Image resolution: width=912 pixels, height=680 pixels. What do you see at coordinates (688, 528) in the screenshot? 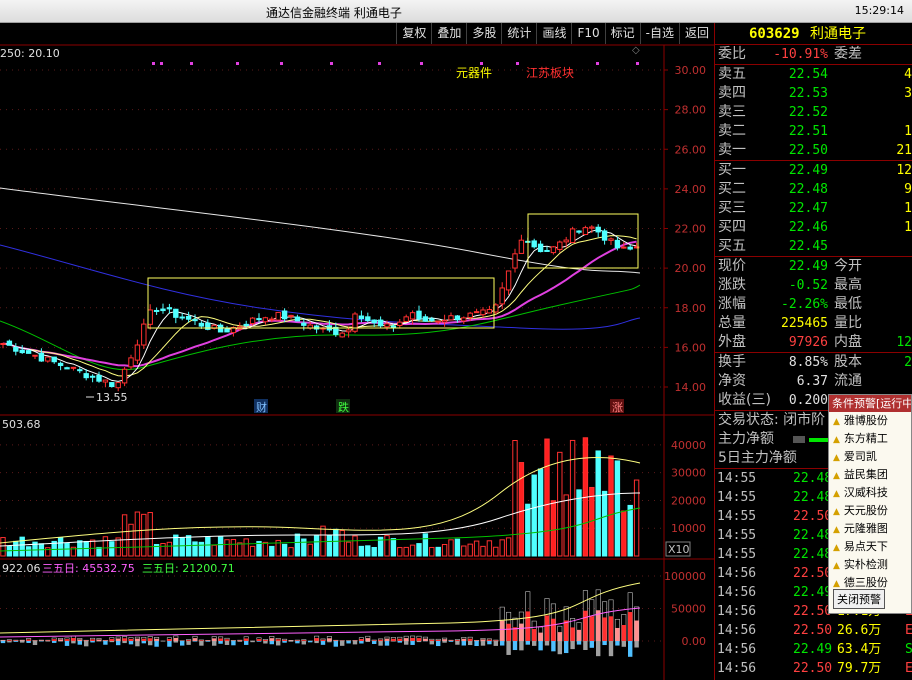
I see `volume-tick-label: 10000` at bounding box center [688, 528].